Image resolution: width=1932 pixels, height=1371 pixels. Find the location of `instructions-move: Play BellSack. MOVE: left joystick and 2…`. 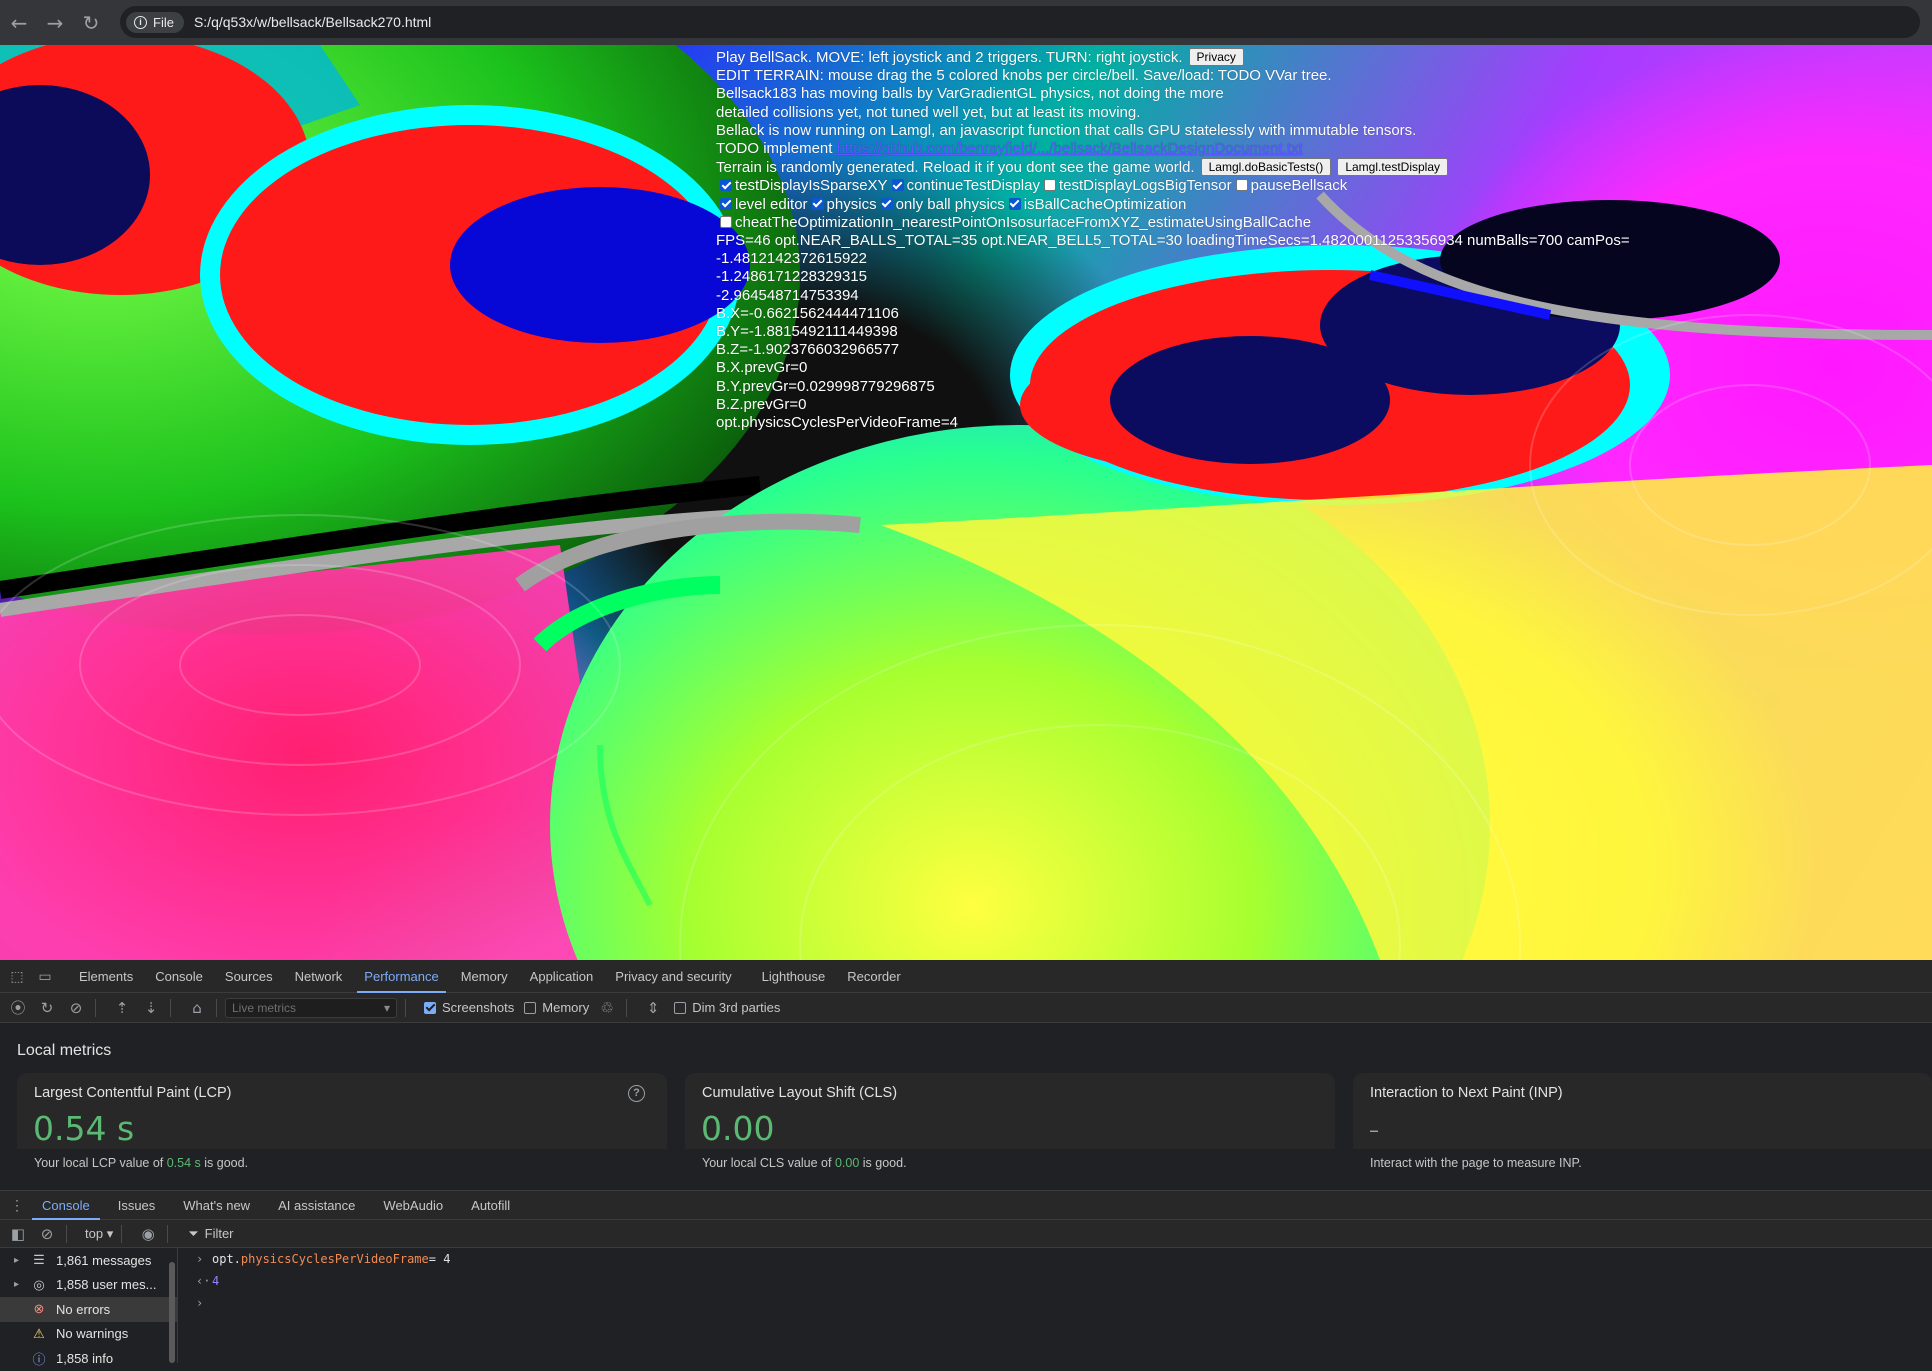

instructions-move: Play BellSack. MOVE: left joystick and 2… is located at coordinates (949, 57).